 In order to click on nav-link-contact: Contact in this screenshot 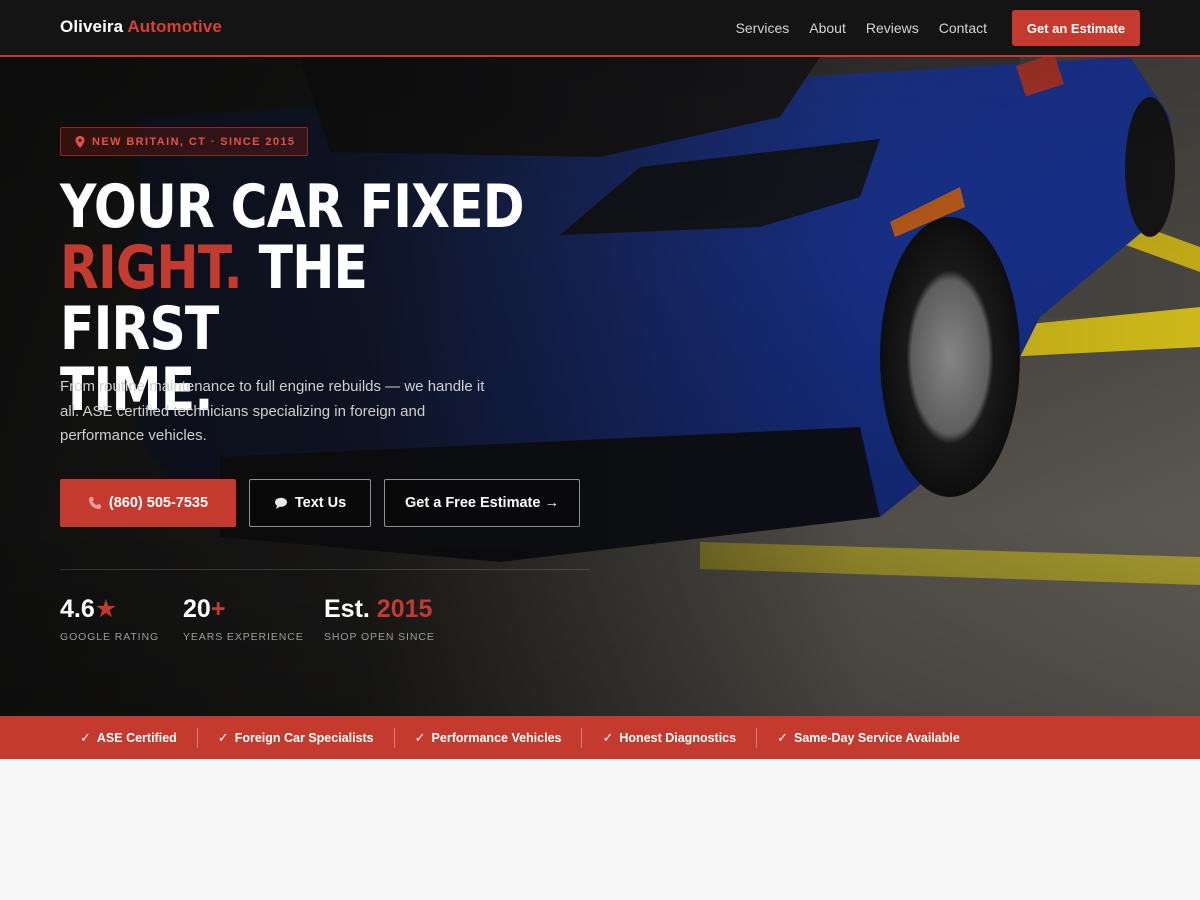, I will do `click(963, 28)`.